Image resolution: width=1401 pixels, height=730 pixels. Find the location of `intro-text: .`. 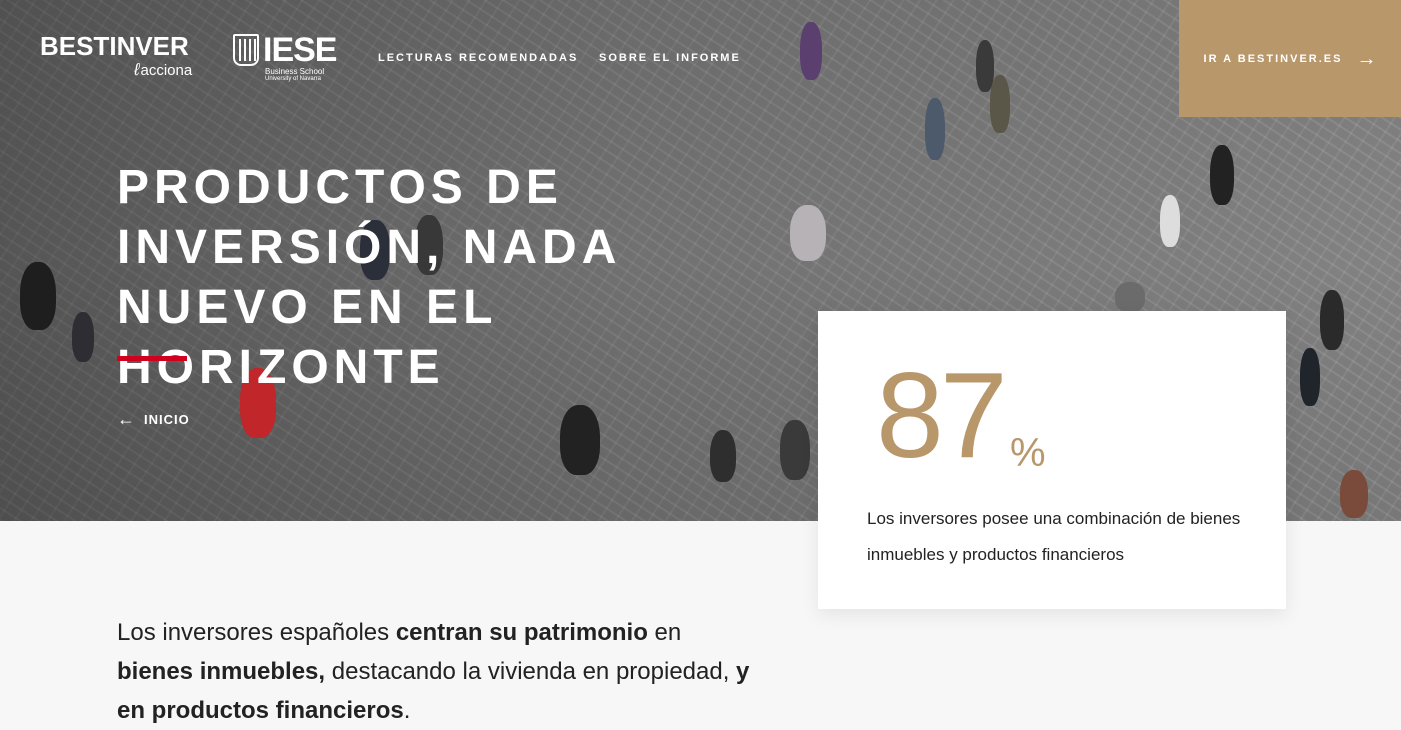

intro-text: . is located at coordinates (407, 710).